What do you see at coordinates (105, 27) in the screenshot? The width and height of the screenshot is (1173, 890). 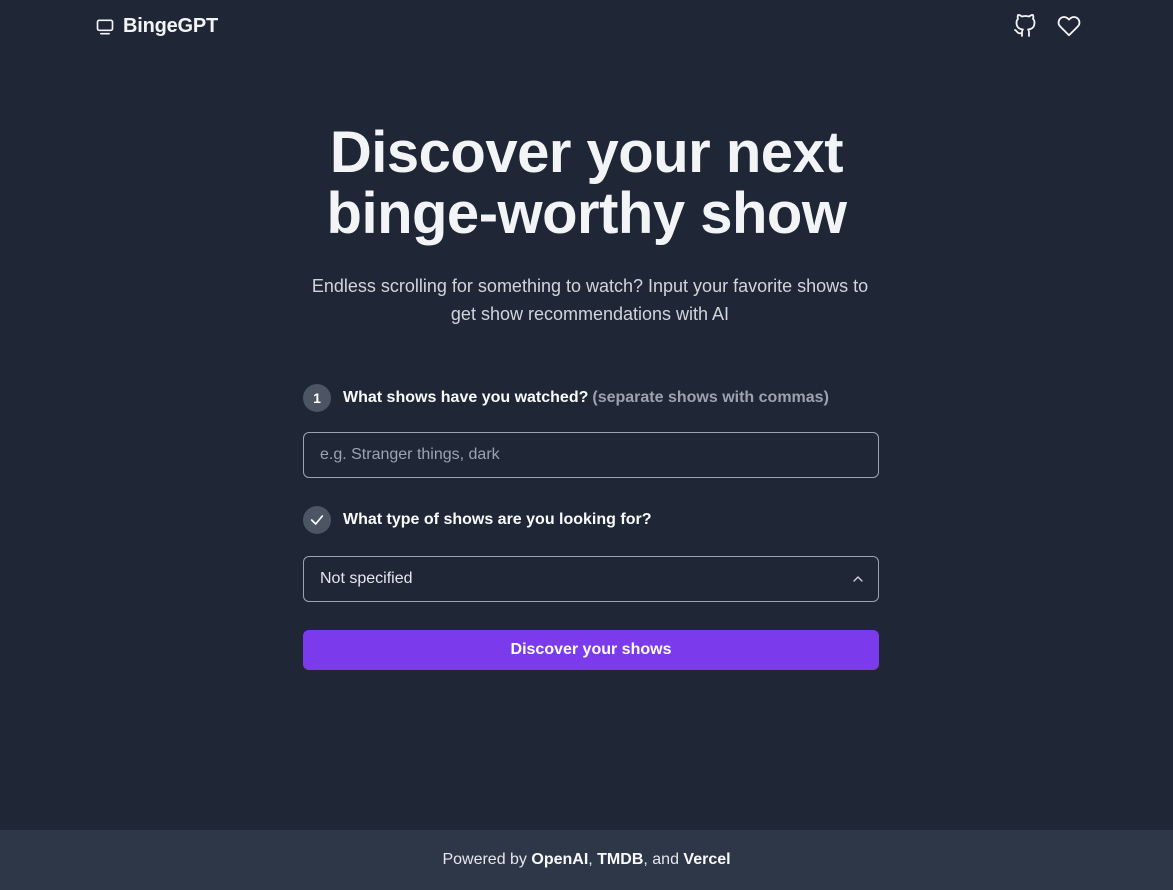 I see `tv-icon` at bounding box center [105, 27].